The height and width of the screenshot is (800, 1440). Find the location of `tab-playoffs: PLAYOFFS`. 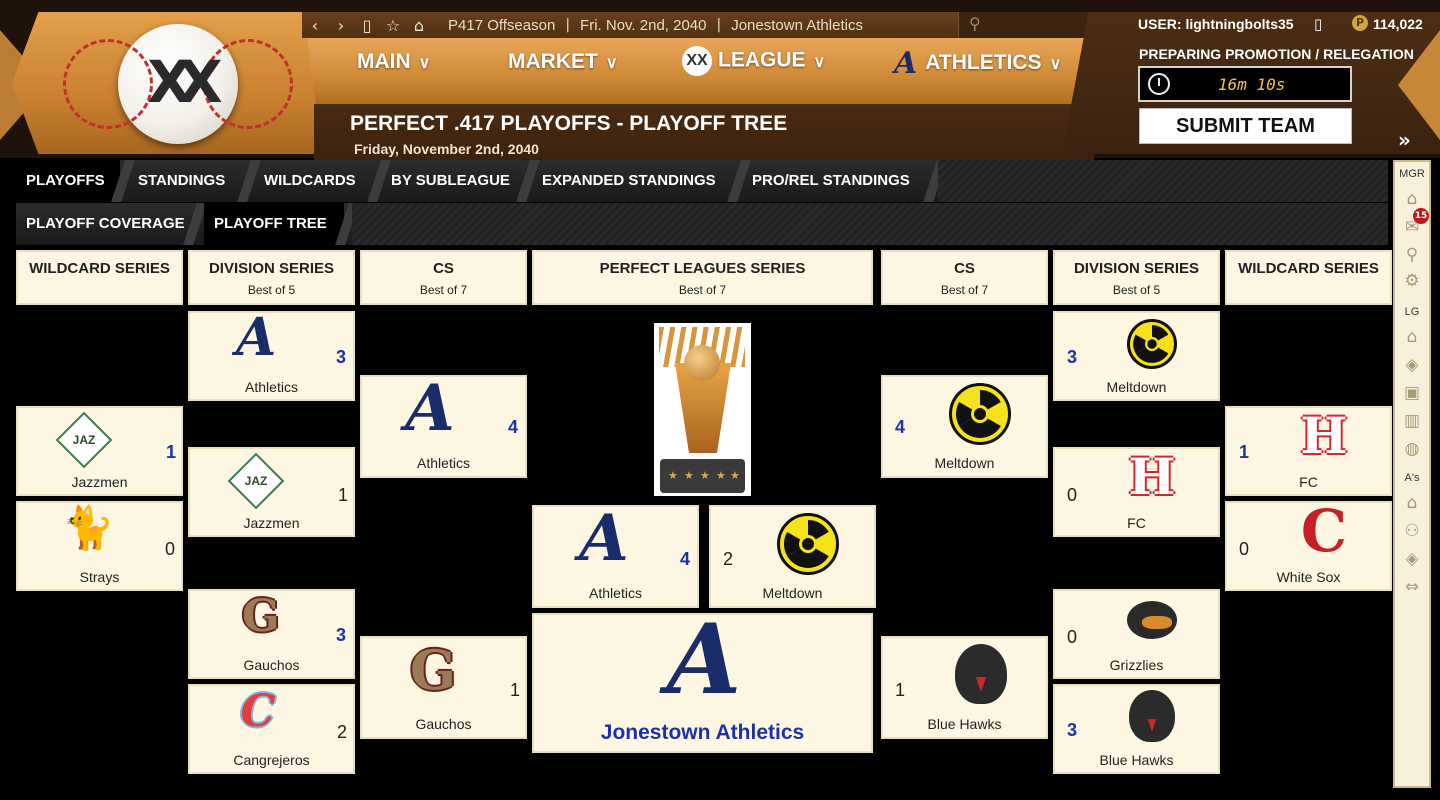

tab-playoffs: PLAYOFFS is located at coordinates (68, 181).